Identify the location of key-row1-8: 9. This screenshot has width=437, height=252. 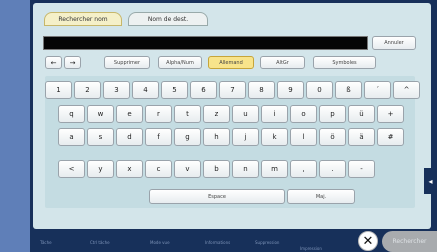
(290, 90).